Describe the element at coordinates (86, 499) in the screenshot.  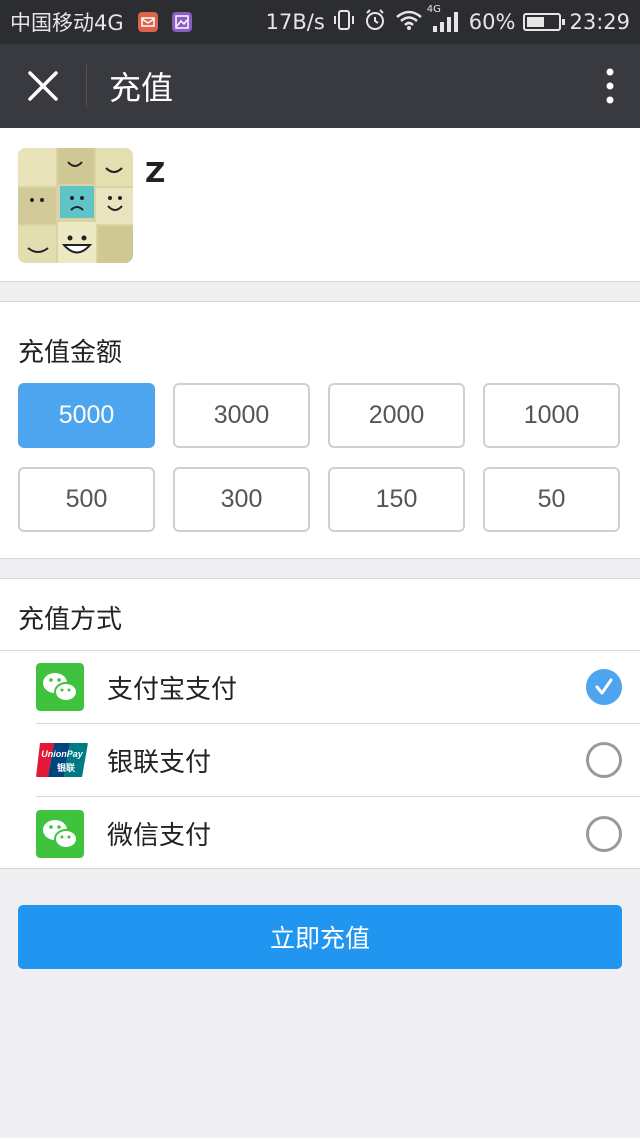
I see `amount-option-500: 500` at that location.